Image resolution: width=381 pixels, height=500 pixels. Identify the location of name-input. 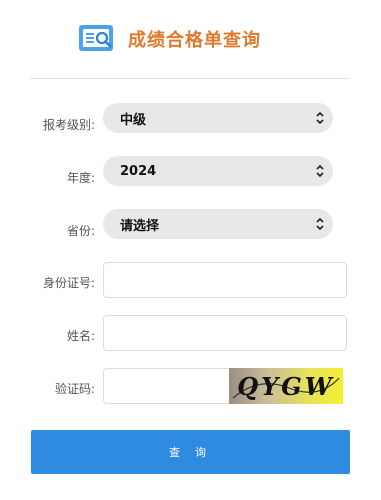
(225, 333).